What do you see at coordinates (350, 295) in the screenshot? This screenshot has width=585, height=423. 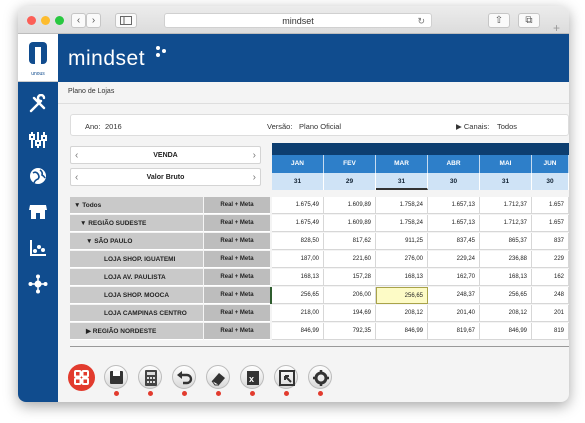 I see `table-cell: 206,00` at bounding box center [350, 295].